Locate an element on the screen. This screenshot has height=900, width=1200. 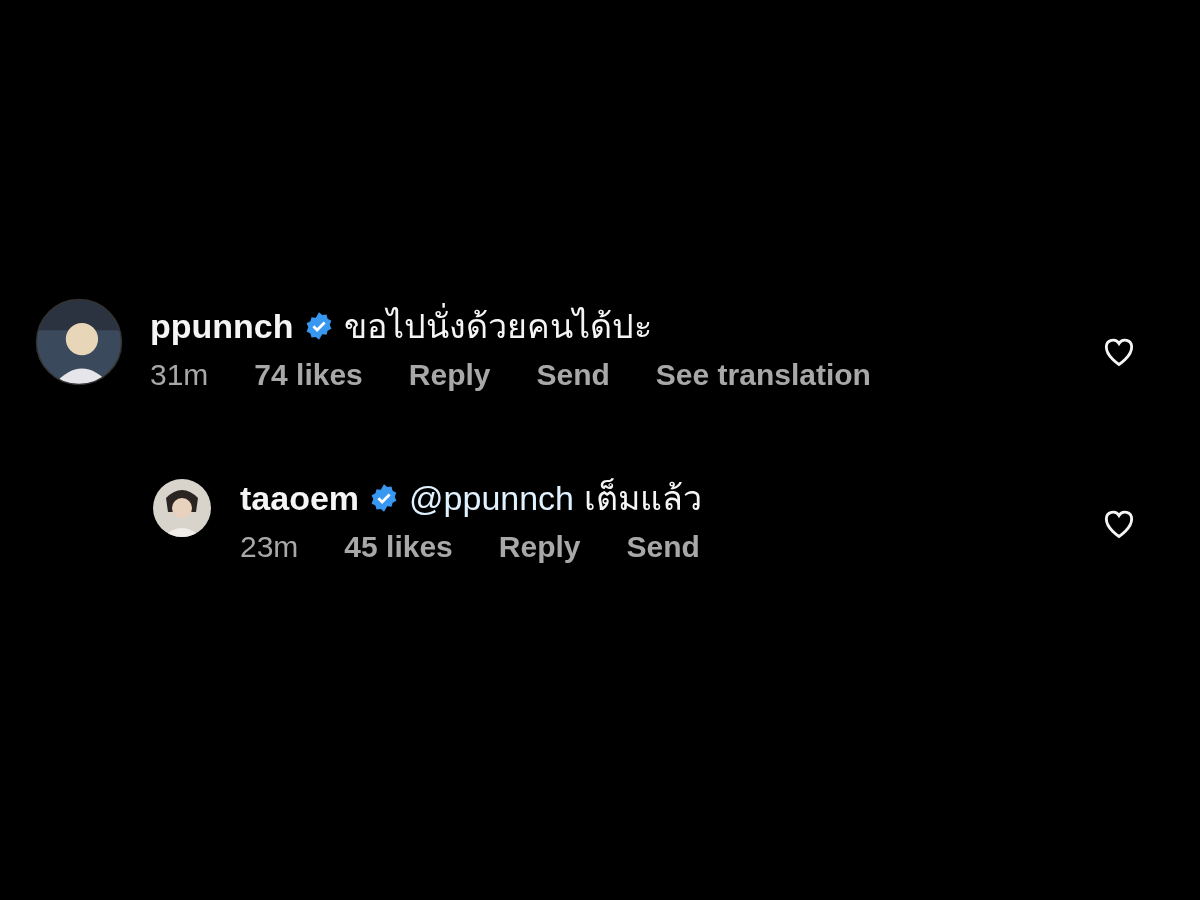
likes-count: 74 likes is located at coordinates (308, 375).